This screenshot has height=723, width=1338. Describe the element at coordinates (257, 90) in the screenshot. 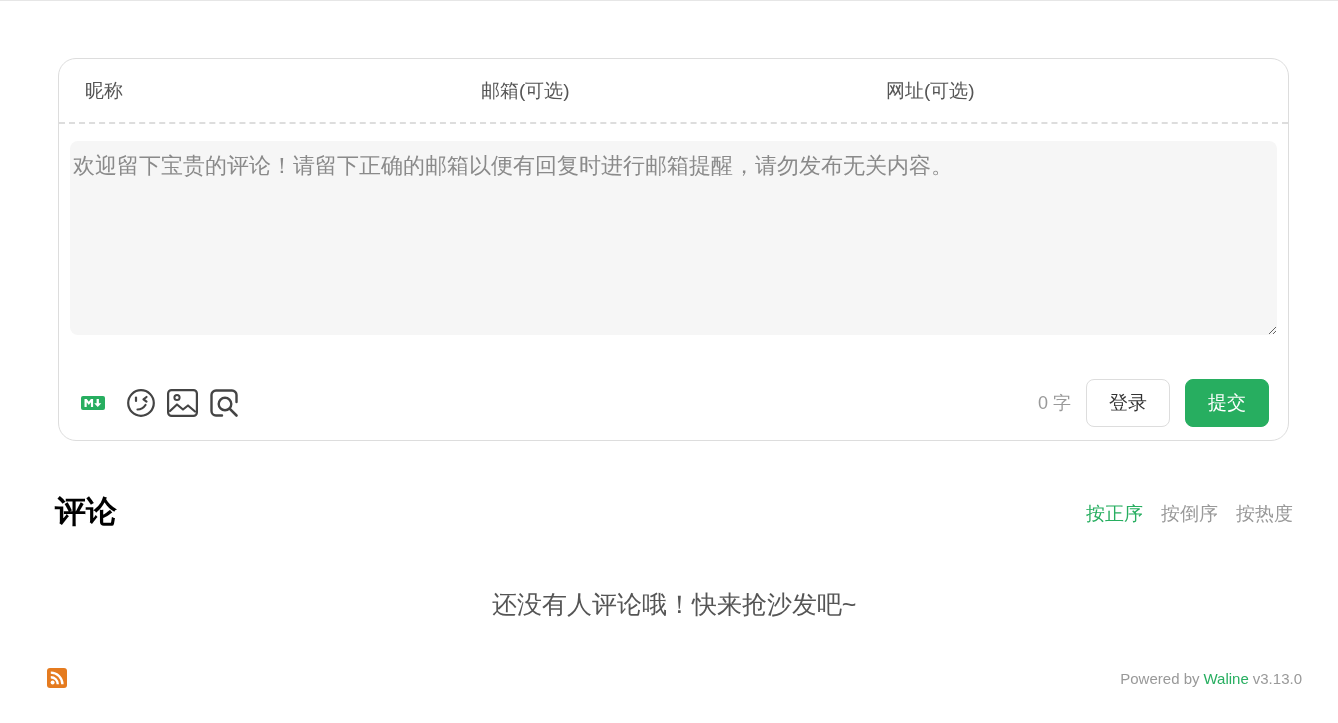

I see `nickname-field: 昵称` at that location.